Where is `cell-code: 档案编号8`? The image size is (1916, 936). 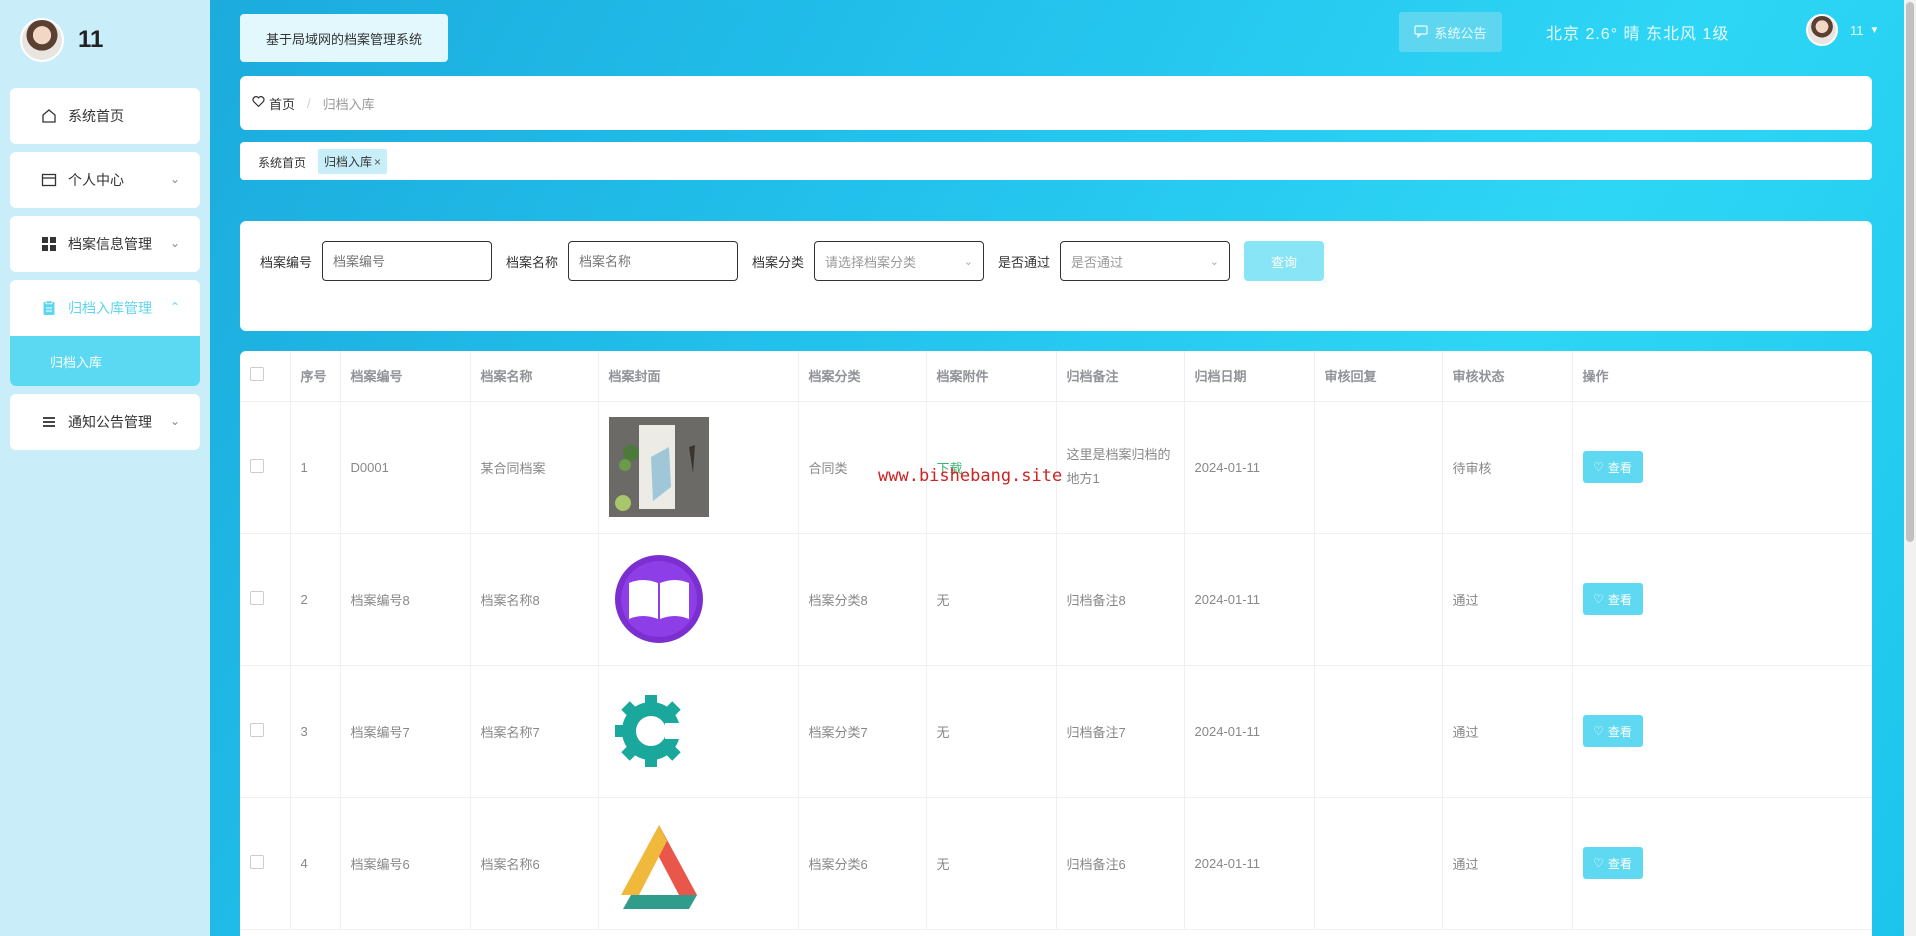 cell-code: 档案编号8 is located at coordinates (405, 599).